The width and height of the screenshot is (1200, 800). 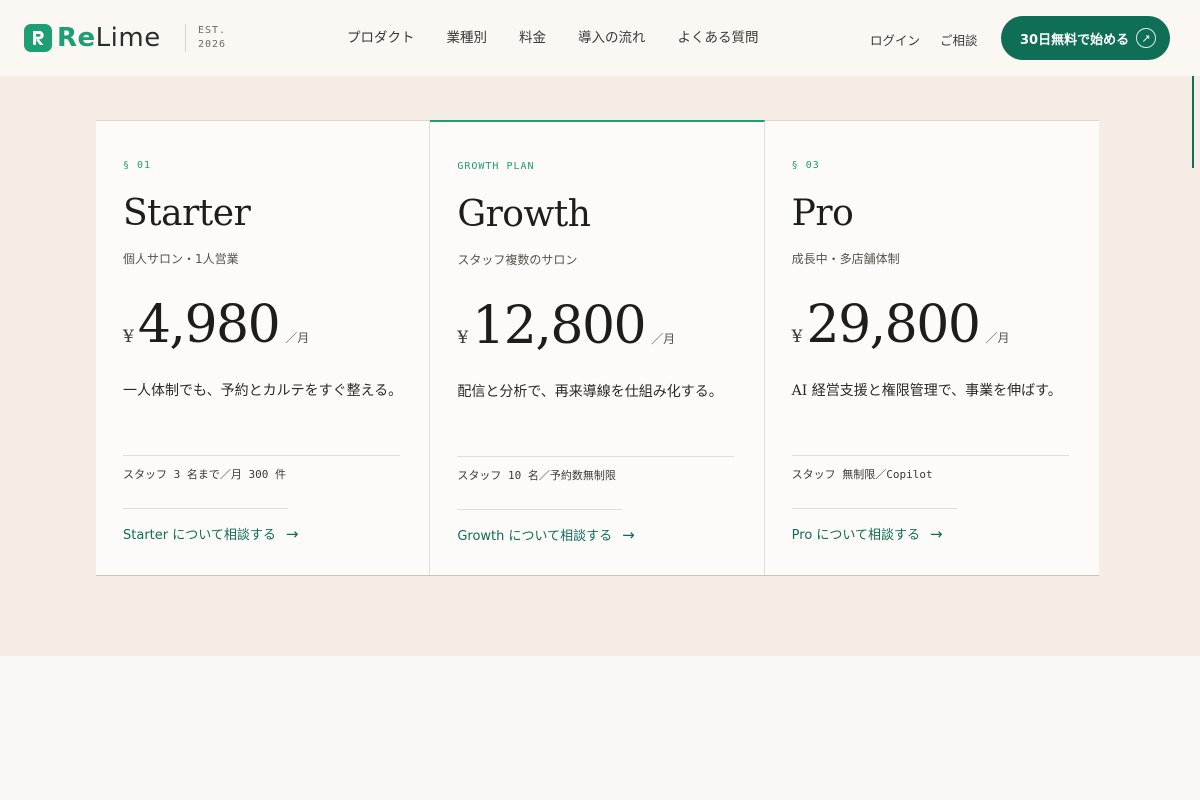 I want to click on brand-logo: ReLime, so click(x=92, y=38).